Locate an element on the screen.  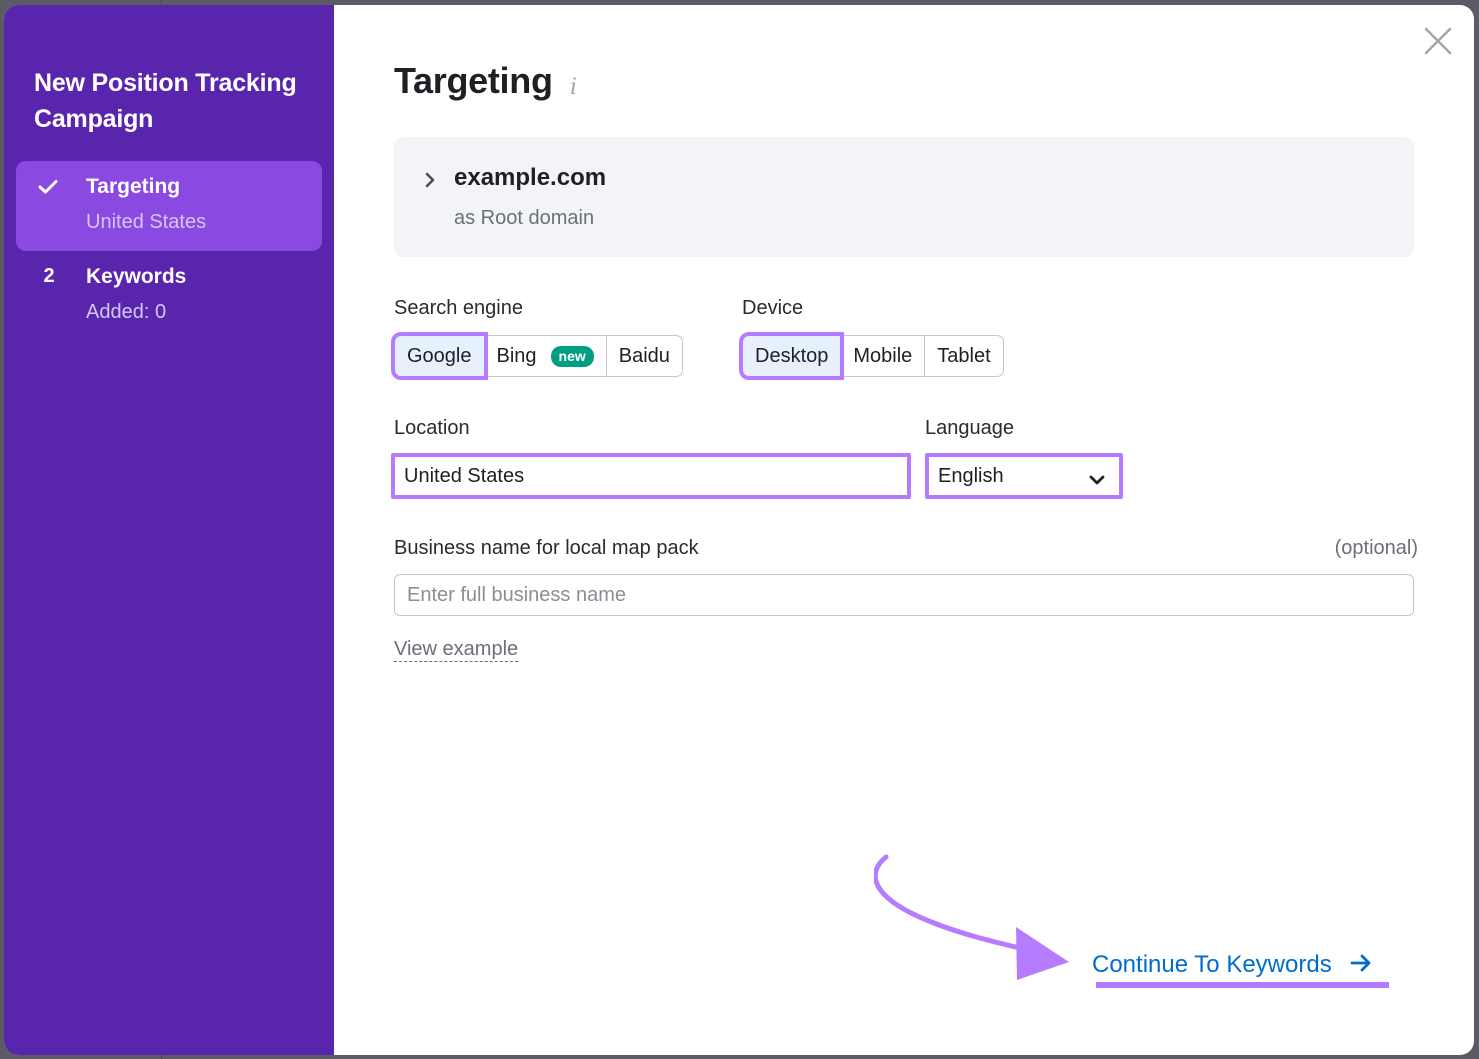
business-name-label: Business name for local map pack is located at coordinates (546, 548).